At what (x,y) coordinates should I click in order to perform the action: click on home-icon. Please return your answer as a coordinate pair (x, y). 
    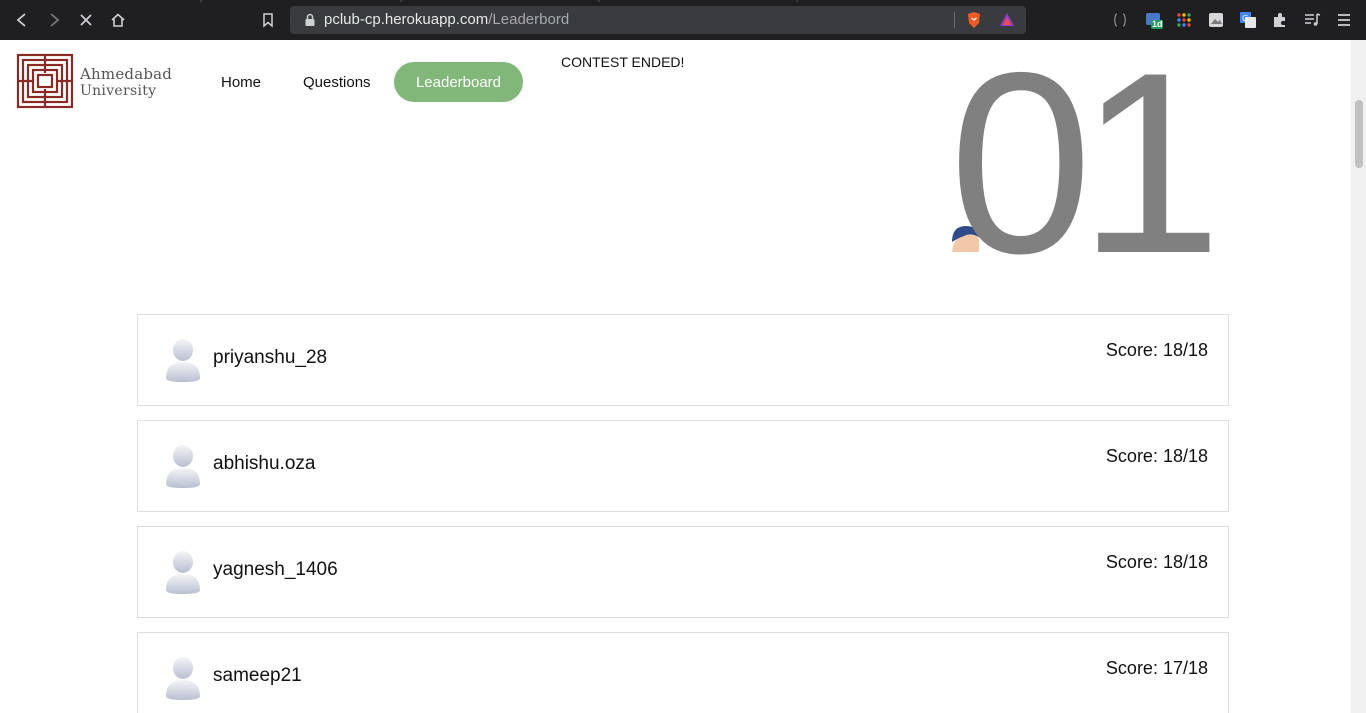
    Looking at the image, I should click on (118, 20).